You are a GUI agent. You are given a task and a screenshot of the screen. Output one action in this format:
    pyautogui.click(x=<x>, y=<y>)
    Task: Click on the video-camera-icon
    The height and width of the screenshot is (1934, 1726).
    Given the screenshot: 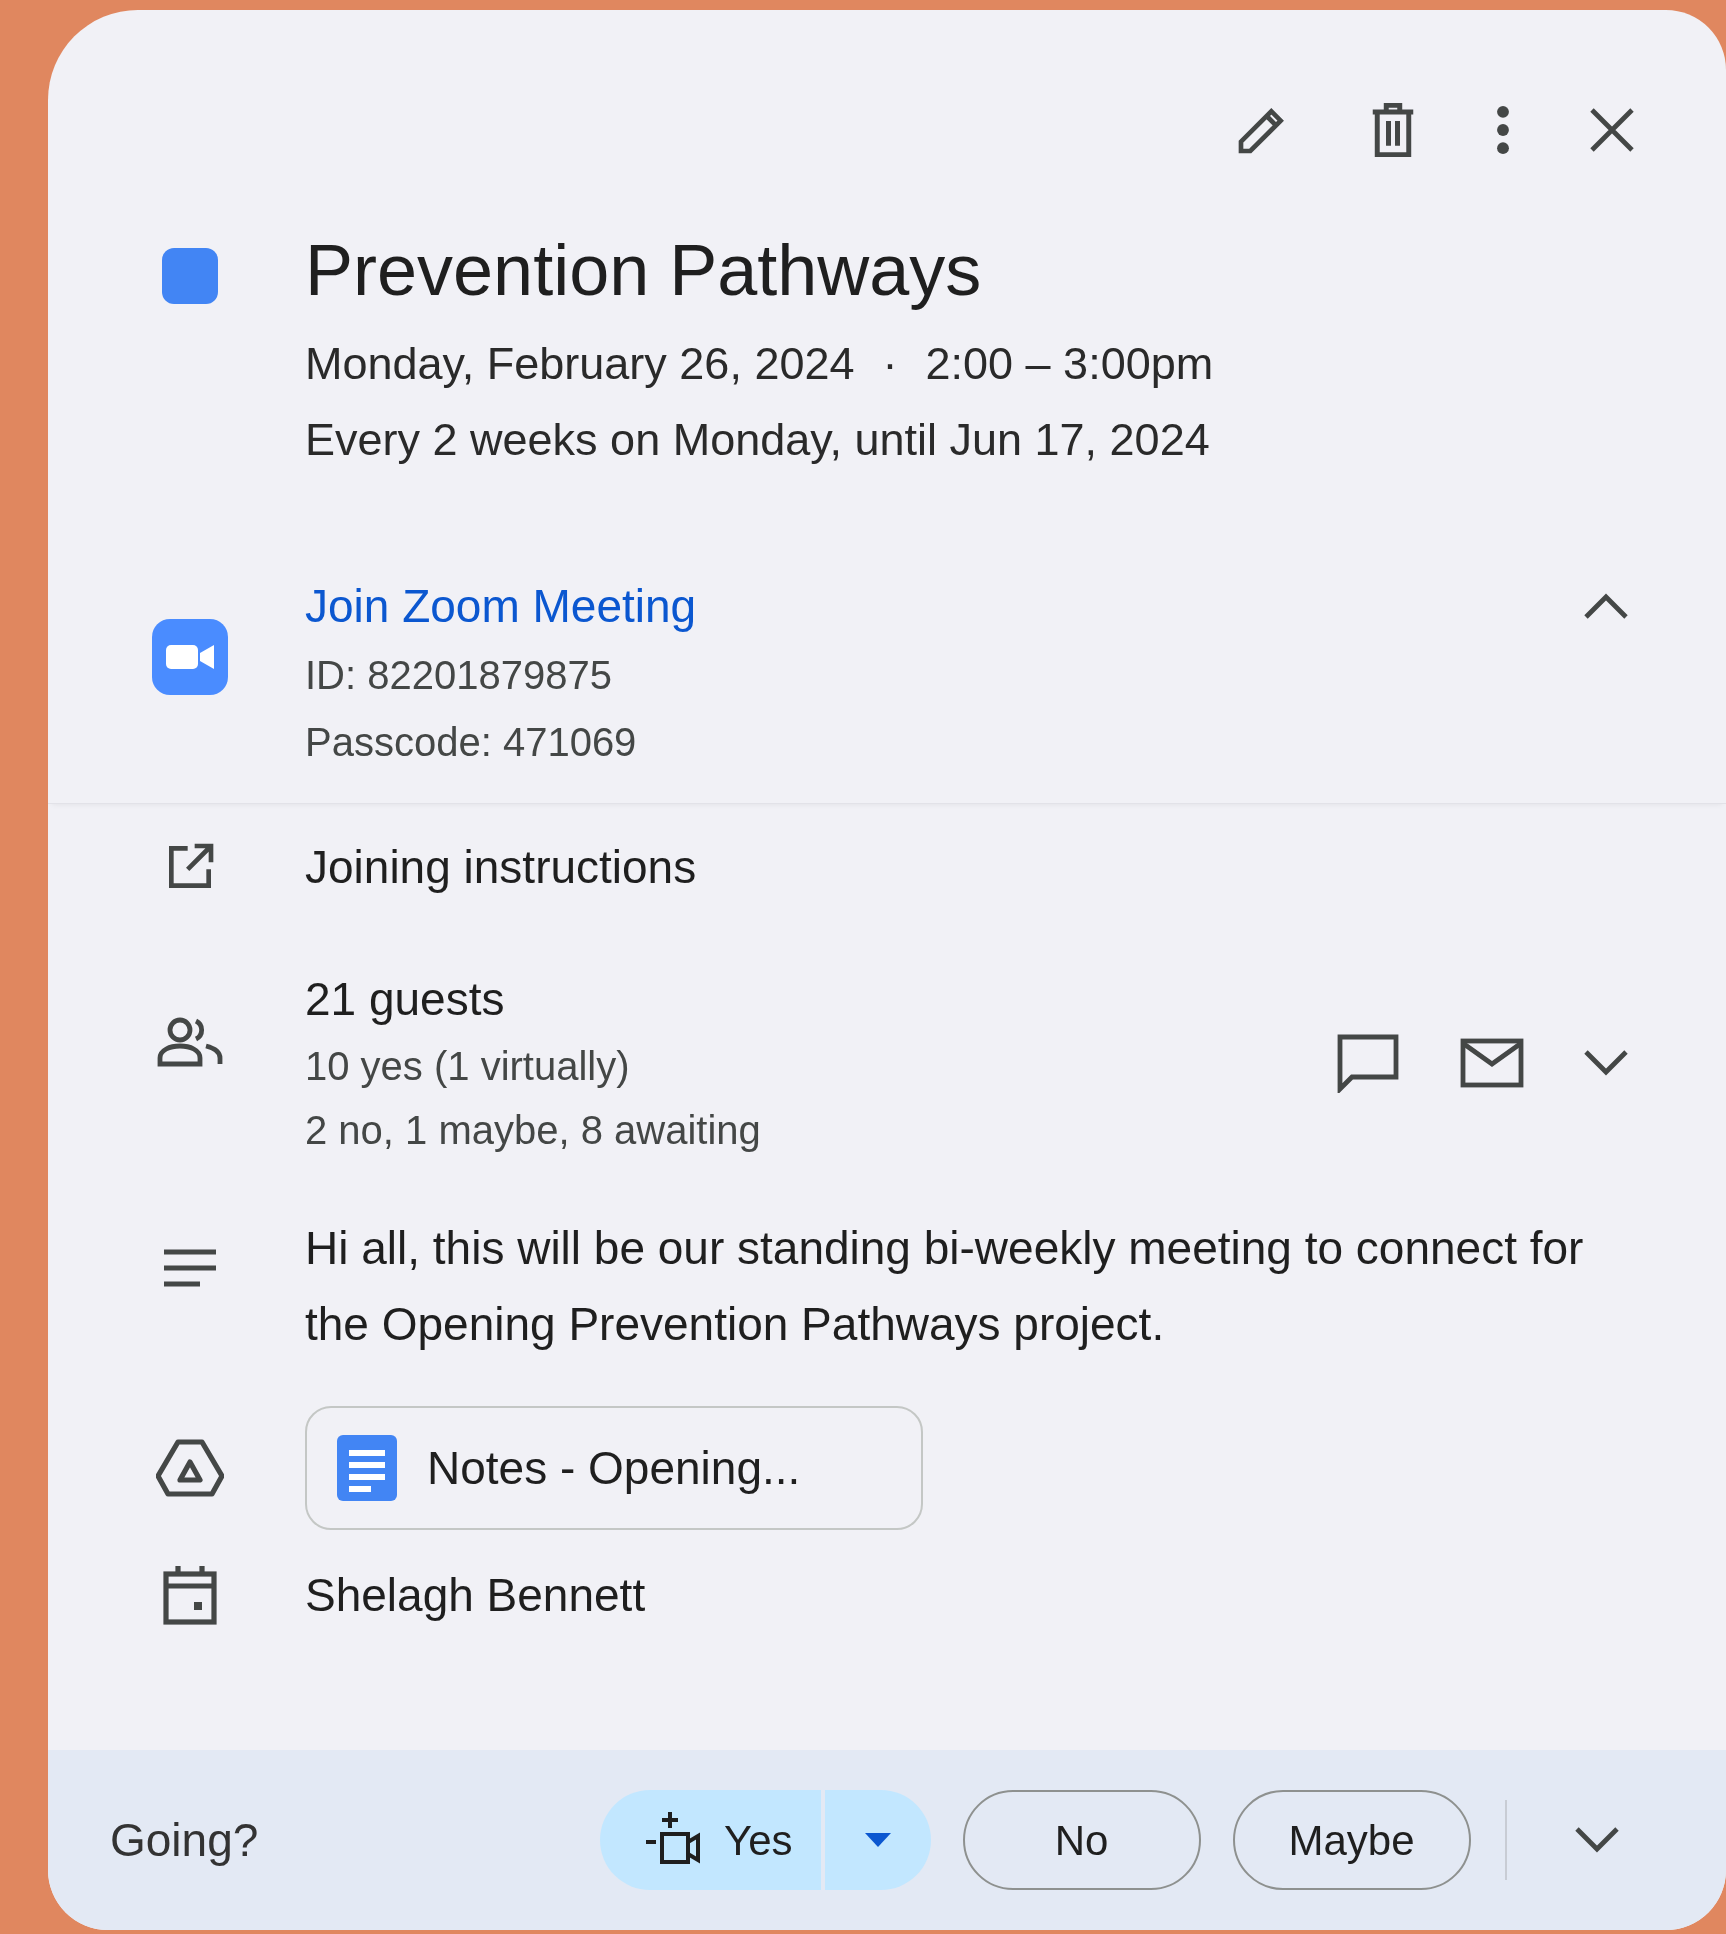 What is the action you would take?
    pyautogui.click(x=190, y=657)
    